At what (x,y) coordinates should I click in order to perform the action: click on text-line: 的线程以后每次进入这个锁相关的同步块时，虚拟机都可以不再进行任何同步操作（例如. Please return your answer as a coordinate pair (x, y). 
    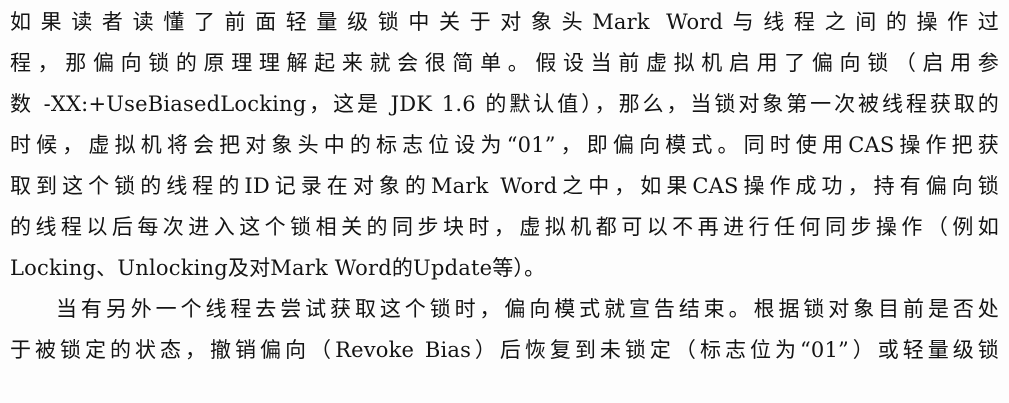
    Looking at the image, I should click on (504, 227).